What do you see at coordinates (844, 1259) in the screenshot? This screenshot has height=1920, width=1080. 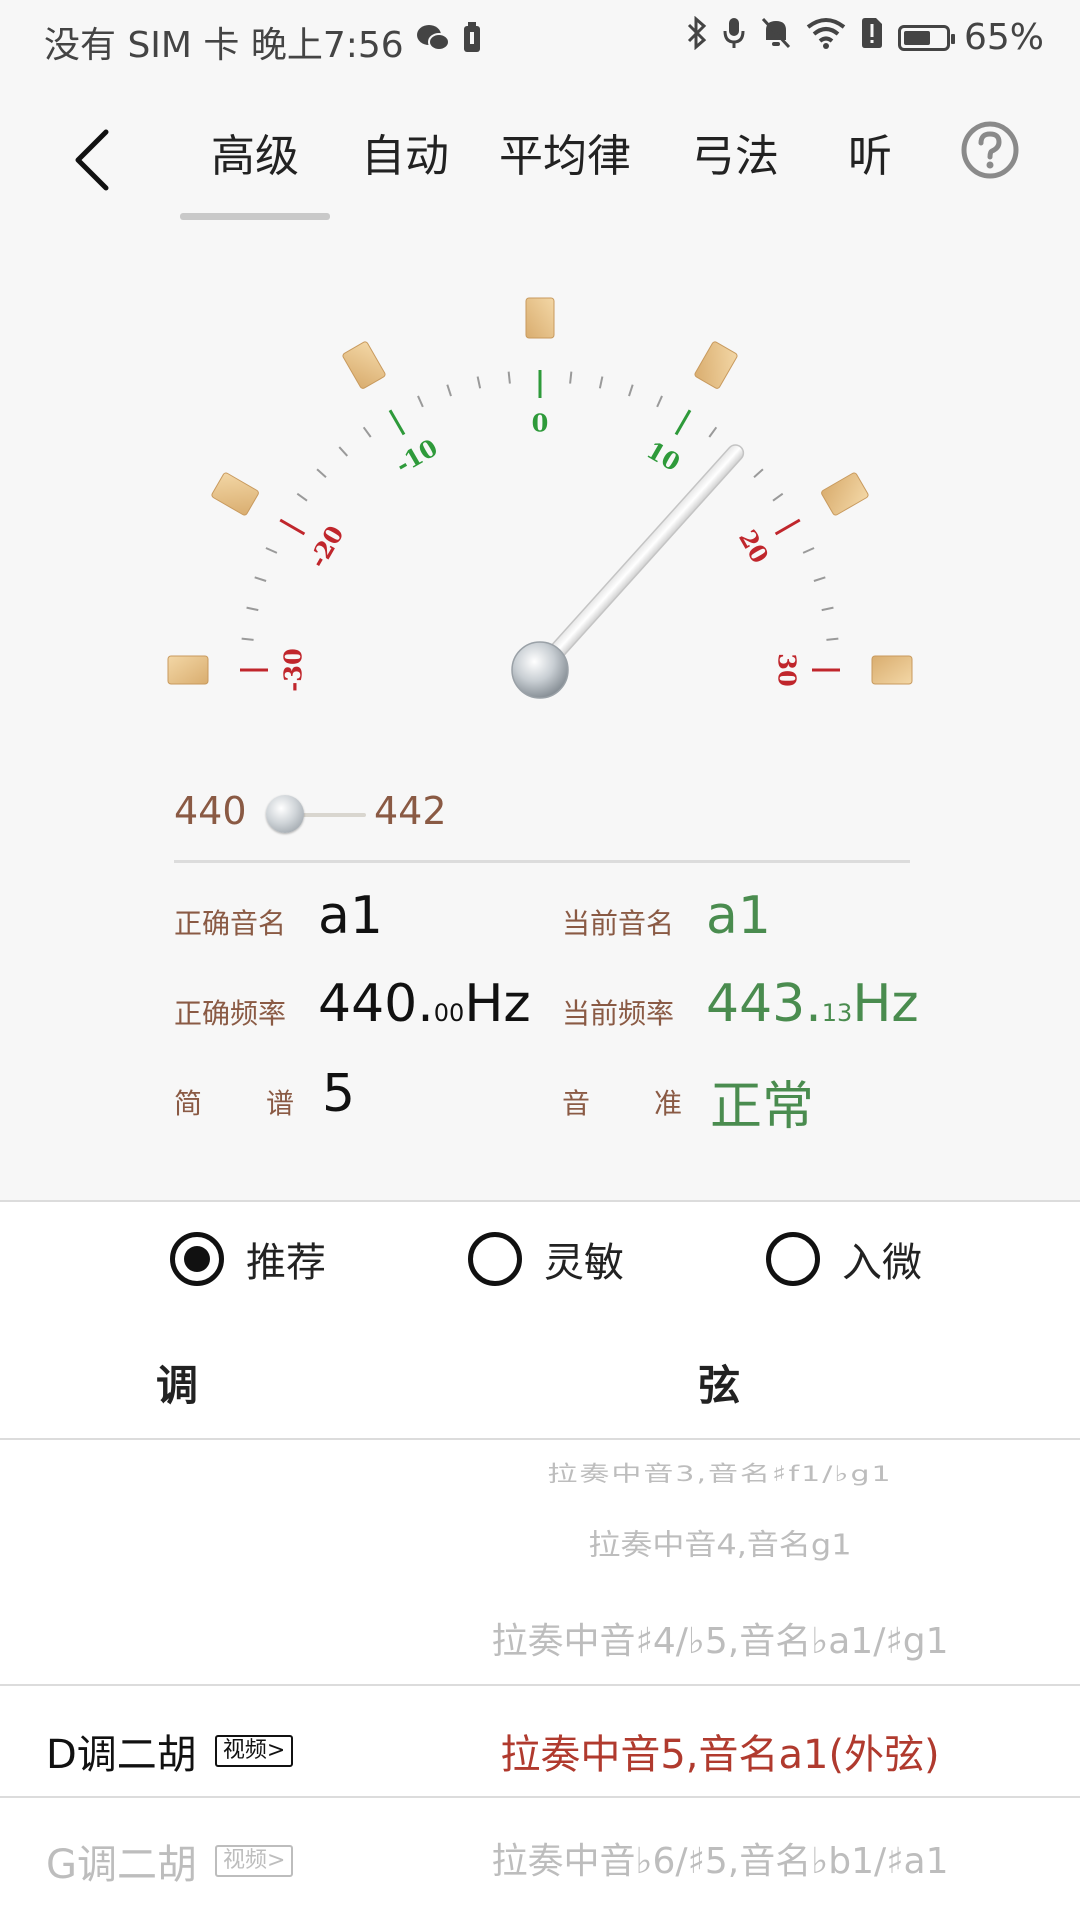 I see `radio-subtle: 入微` at bounding box center [844, 1259].